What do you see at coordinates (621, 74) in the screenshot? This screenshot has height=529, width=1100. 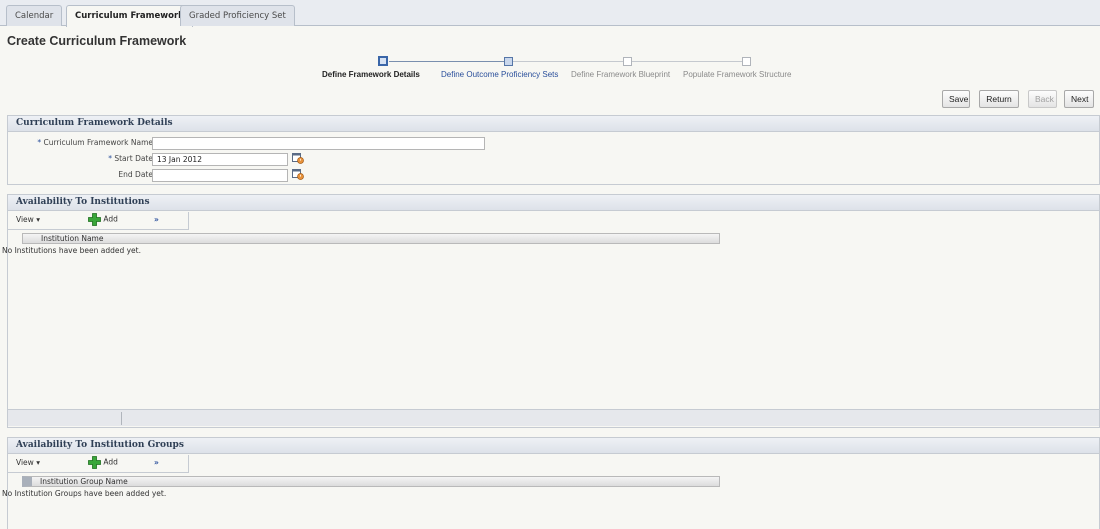 I see `step-define-framework-blueprint: Define Framework Blueprint` at bounding box center [621, 74].